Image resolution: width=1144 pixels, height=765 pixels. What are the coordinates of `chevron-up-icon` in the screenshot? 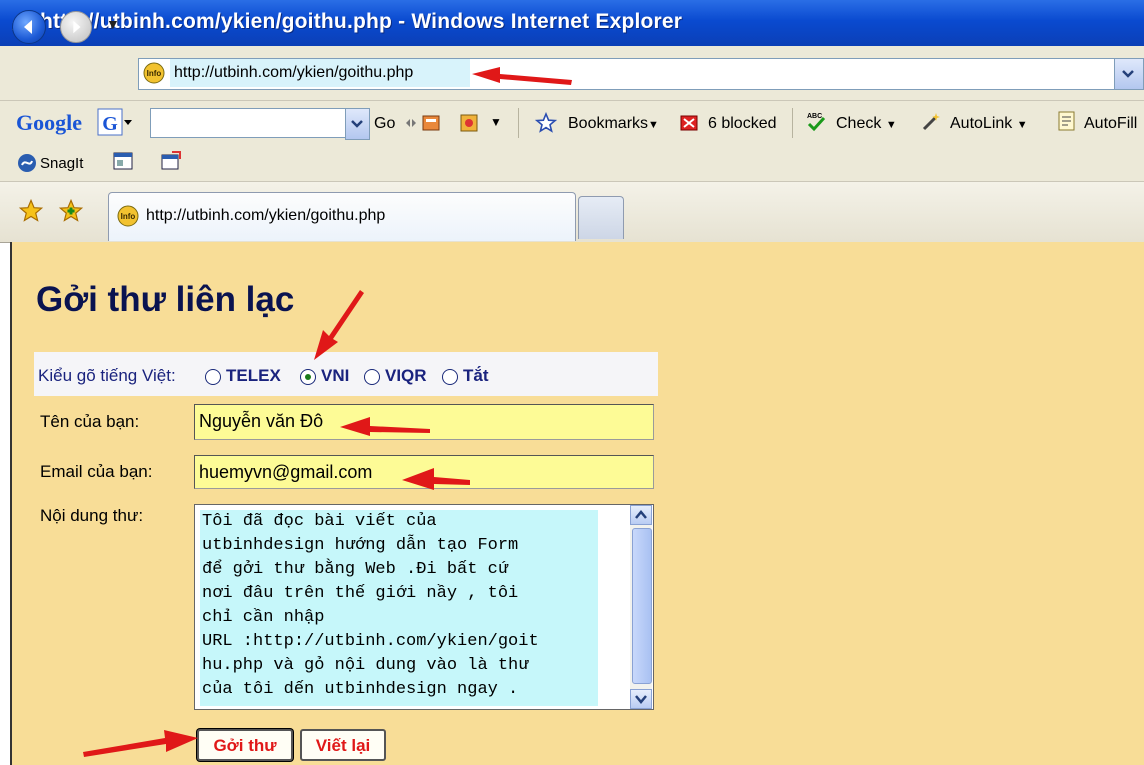 It's located at (641, 514).